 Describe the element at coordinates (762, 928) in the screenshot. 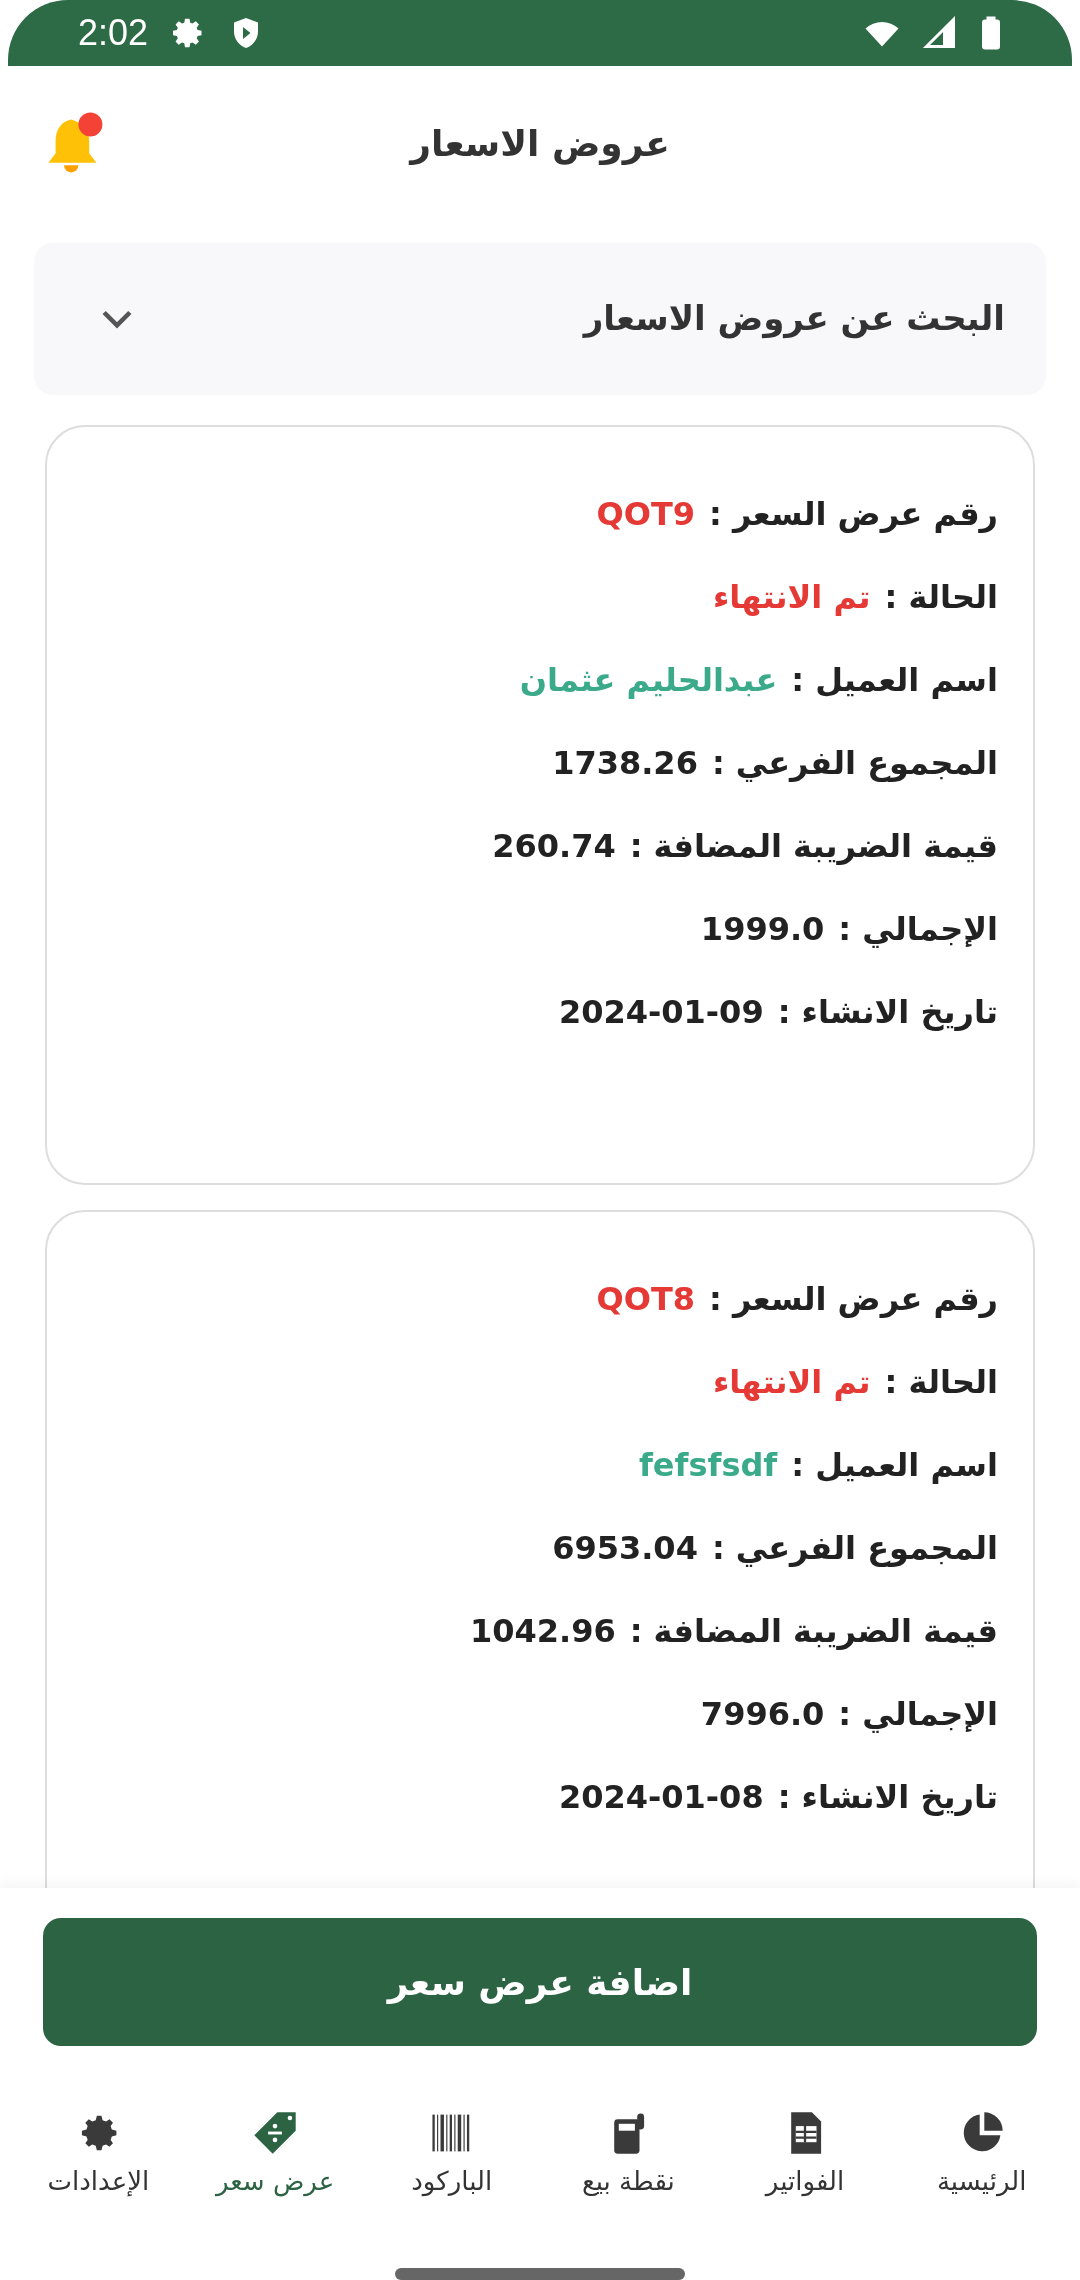

I see `field-value: 1999.0` at that location.